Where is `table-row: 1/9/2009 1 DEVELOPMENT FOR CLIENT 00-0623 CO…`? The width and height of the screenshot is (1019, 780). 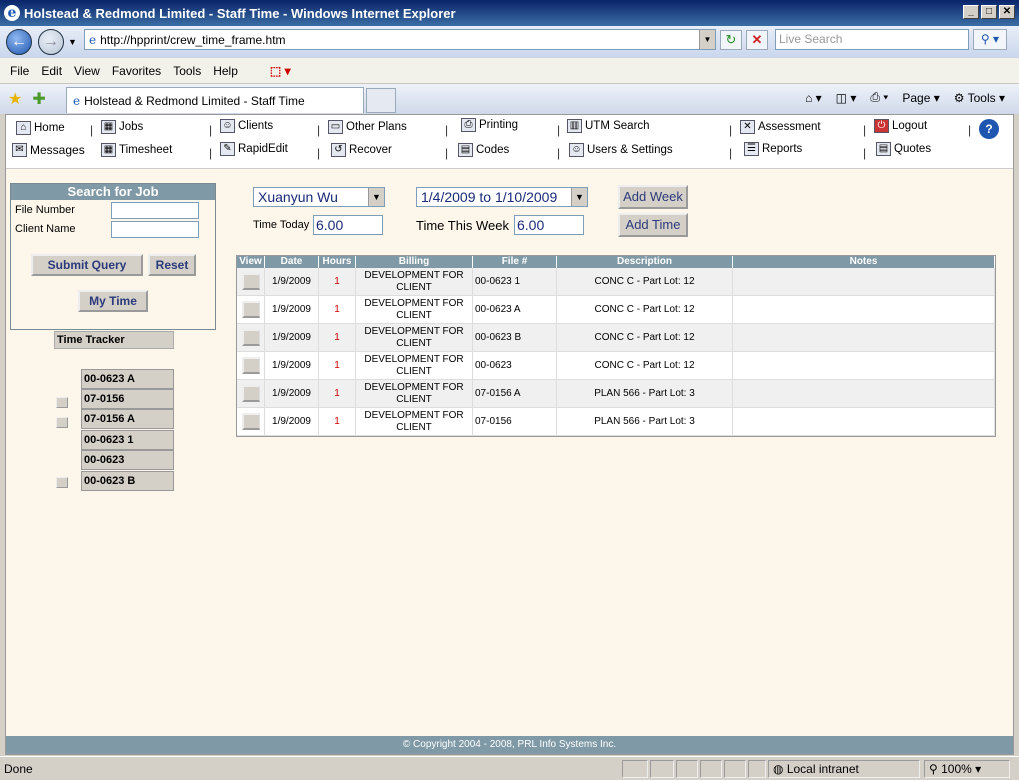 table-row: 1/9/2009 1 DEVELOPMENT FOR CLIENT 00-0623 CO… is located at coordinates (616, 366).